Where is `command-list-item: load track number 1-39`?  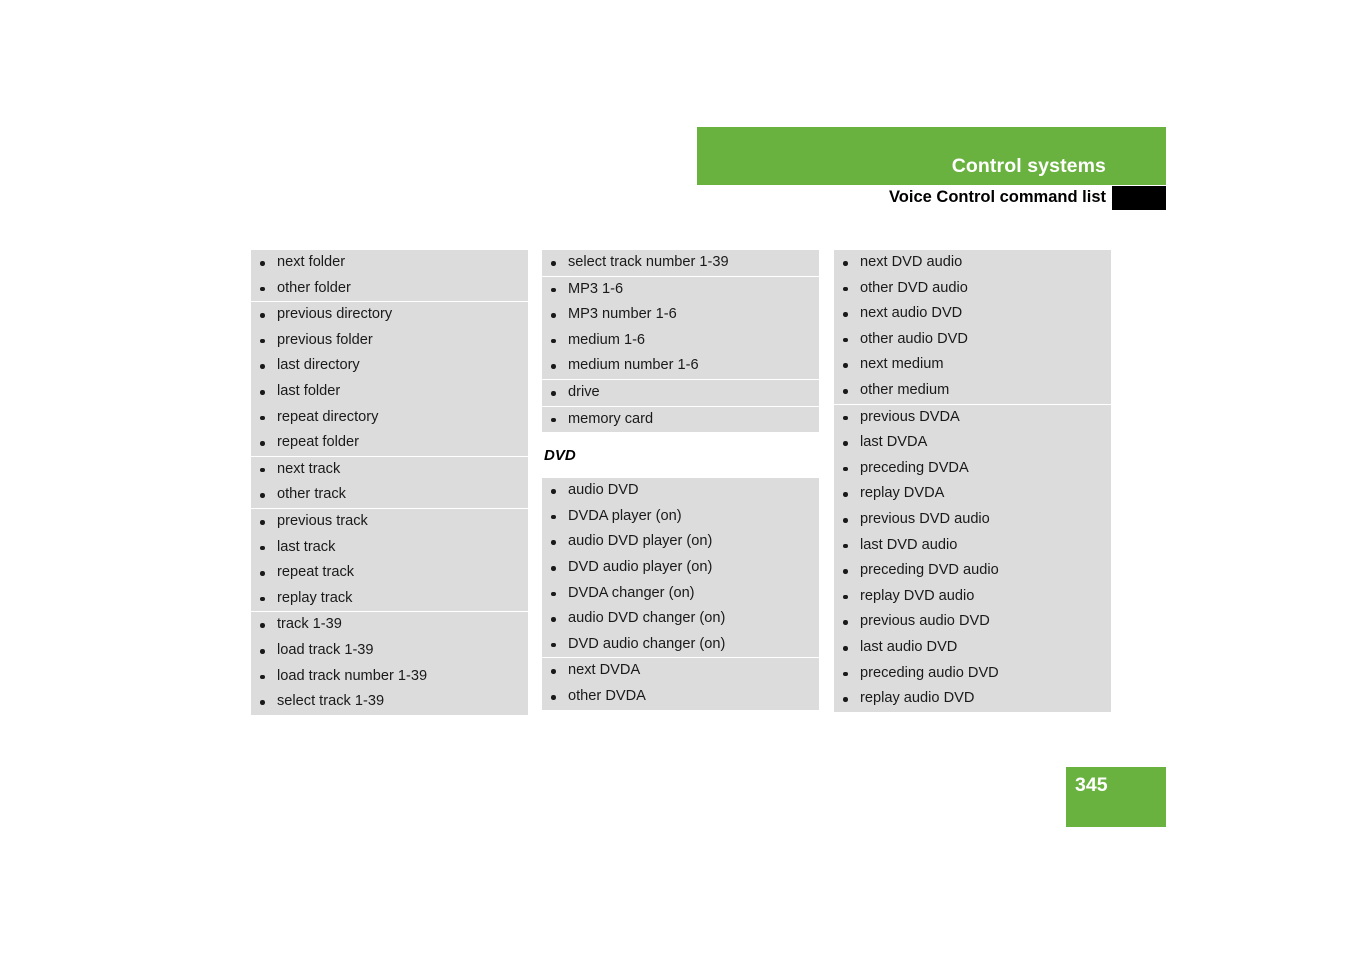 command-list-item: load track number 1-39 is located at coordinates (389, 677).